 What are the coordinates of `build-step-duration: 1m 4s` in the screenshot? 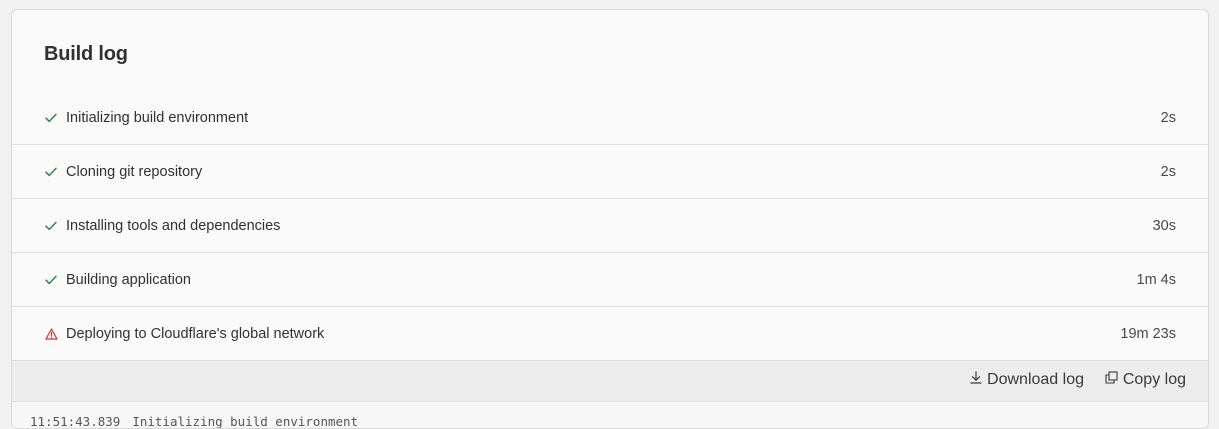 It's located at (1156, 279).